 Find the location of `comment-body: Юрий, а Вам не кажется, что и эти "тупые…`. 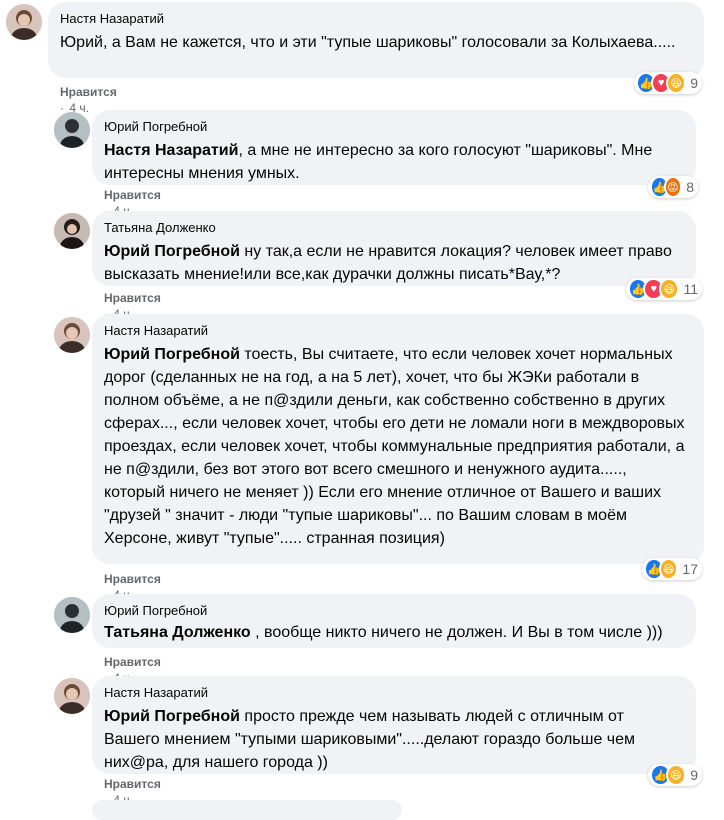

comment-body: Юрий, а Вам не кажется, что и эти "тупые… is located at coordinates (368, 42).